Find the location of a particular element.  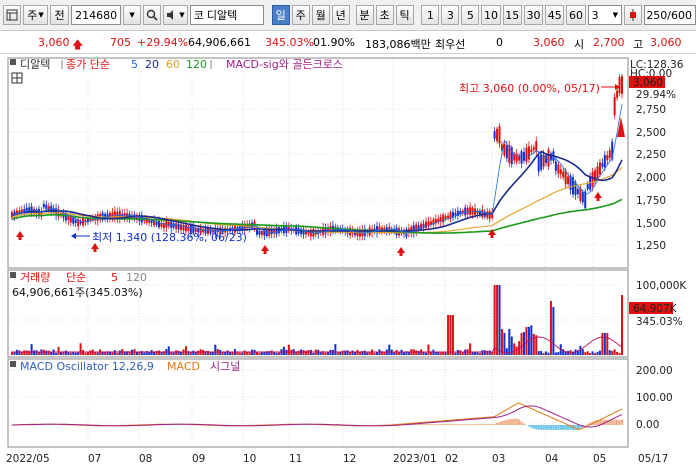

interval-3-button: 3 is located at coordinates (450, 15).